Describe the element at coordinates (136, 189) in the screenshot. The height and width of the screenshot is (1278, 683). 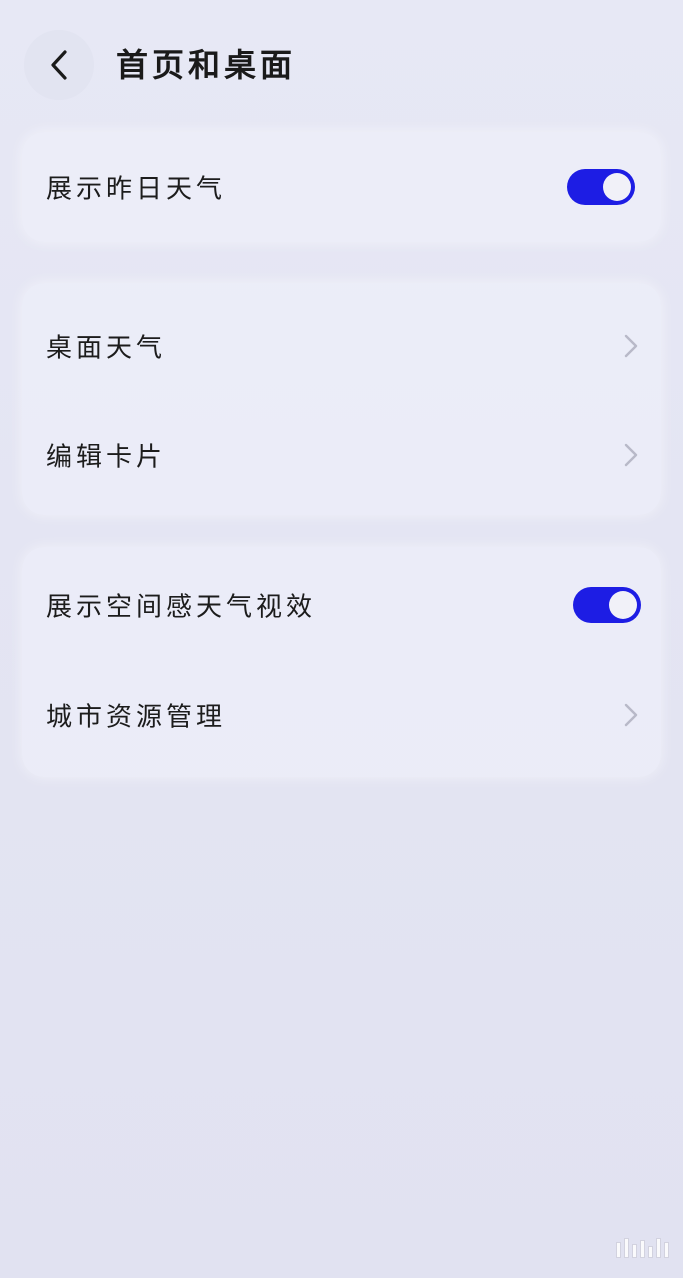
I see `row-label: 展示昨日天气` at that location.